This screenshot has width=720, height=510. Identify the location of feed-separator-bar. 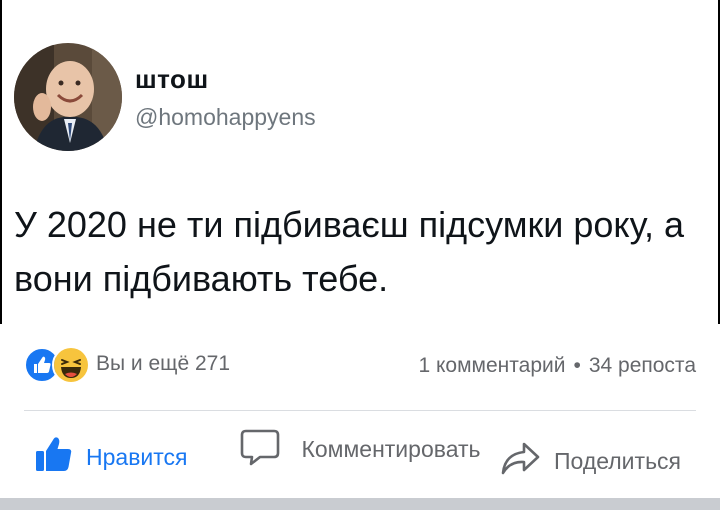
(360, 504).